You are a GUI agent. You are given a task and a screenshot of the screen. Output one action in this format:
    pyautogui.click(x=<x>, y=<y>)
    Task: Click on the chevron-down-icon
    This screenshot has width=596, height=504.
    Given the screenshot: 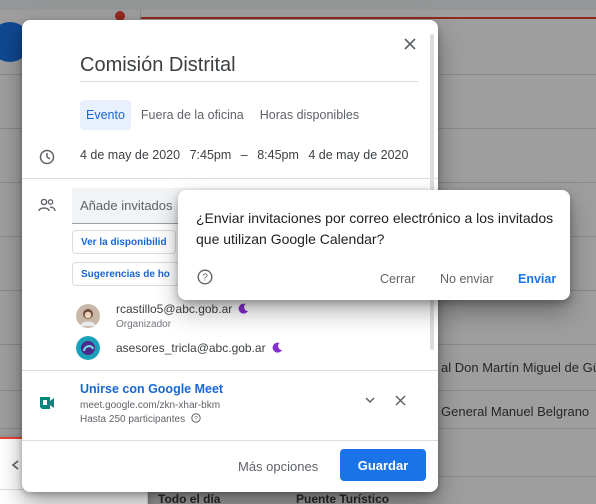 What is the action you would take?
    pyautogui.click(x=370, y=400)
    